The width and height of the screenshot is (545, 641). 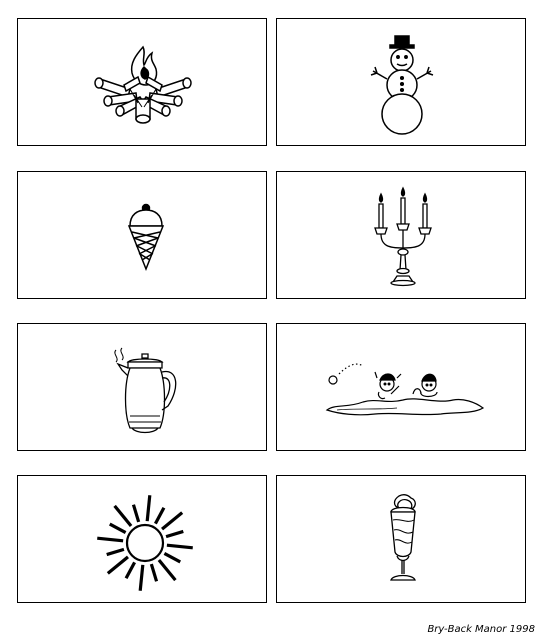 I want to click on coffee-percolator-icon, so click(x=143, y=388).